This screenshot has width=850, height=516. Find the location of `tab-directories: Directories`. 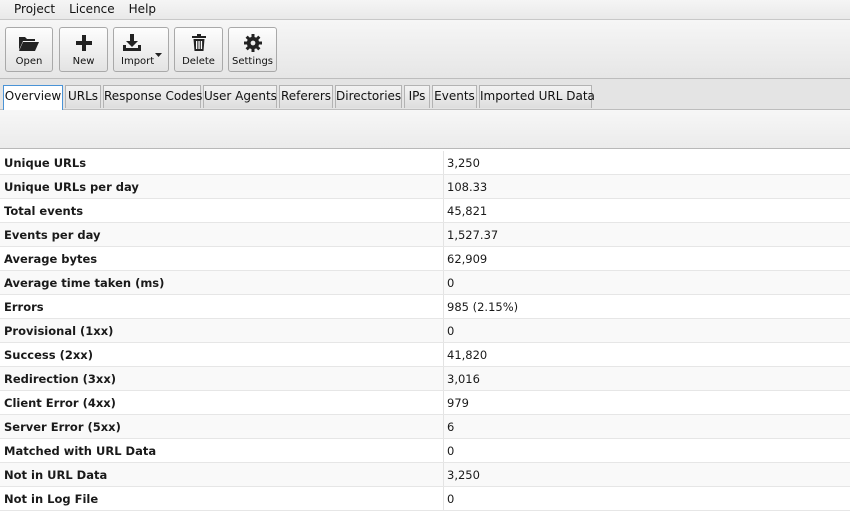

tab-directories: Directories is located at coordinates (368, 96).